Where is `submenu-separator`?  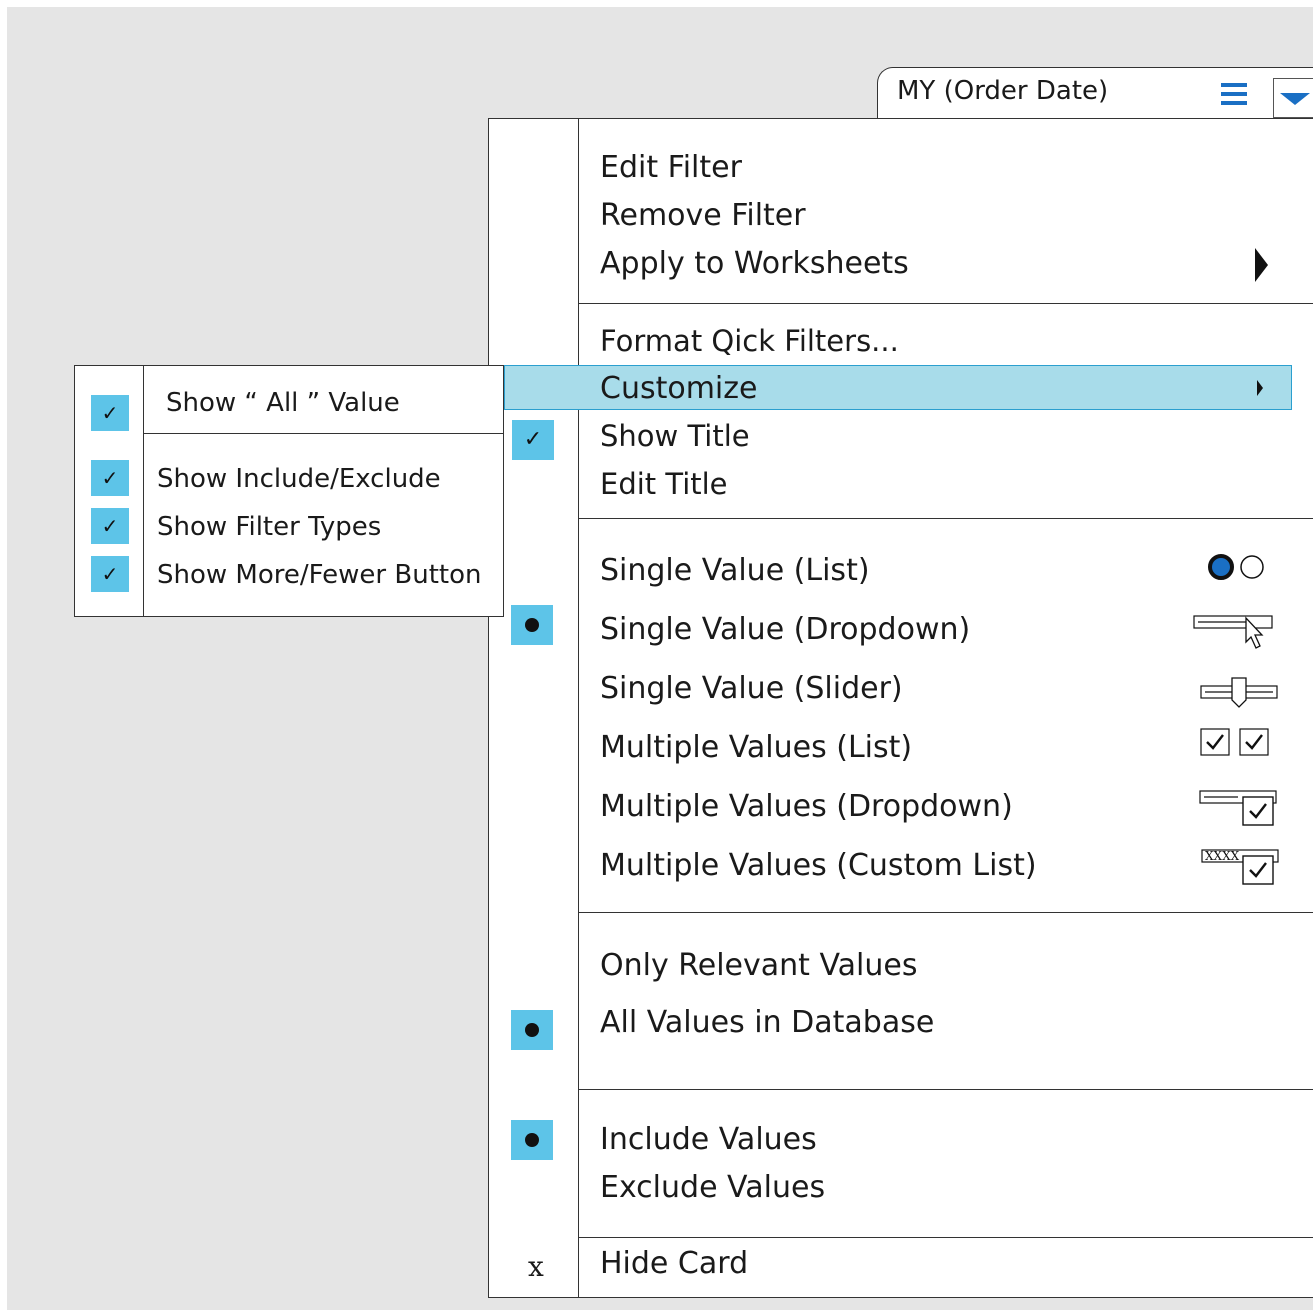
submenu-separator is located at coordinates (323, 433).